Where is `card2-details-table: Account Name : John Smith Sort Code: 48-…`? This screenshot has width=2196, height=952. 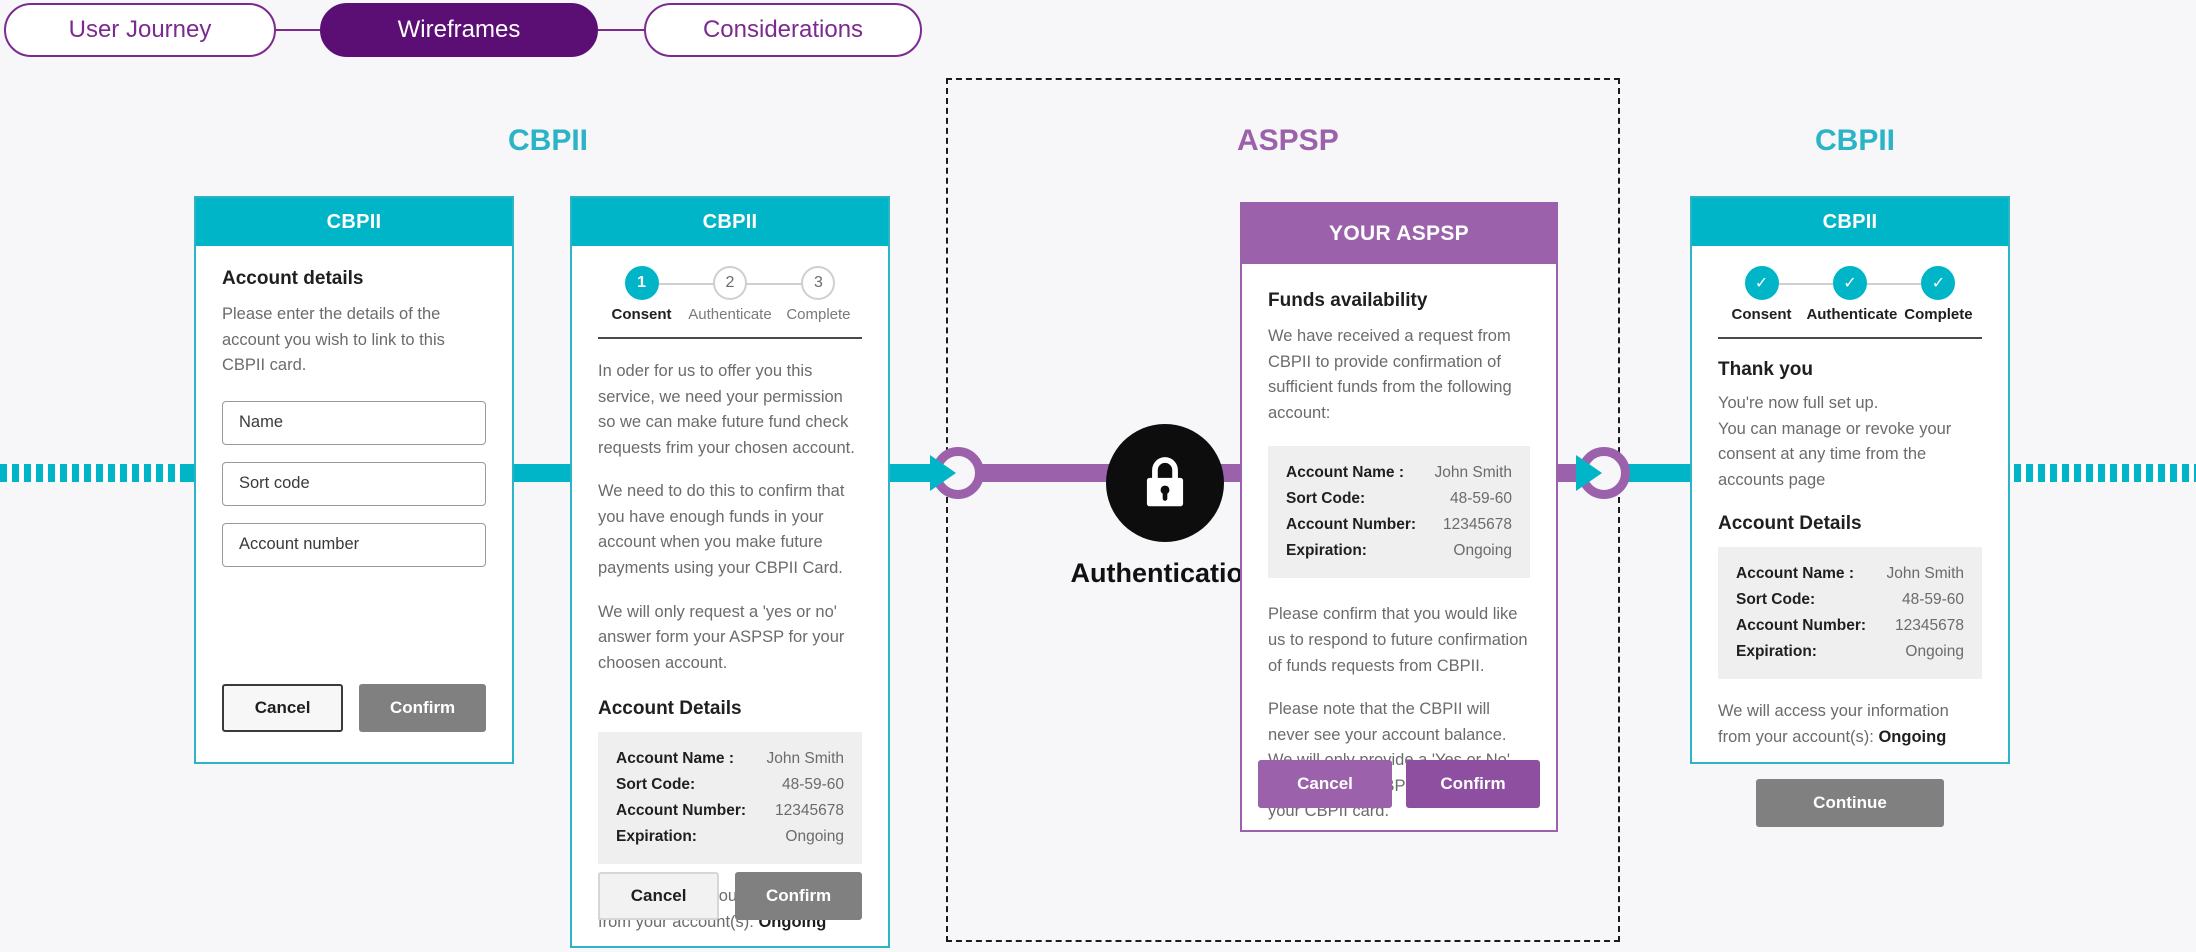 card2-details-table: Account Name : John Smith Sort Code: 48-… is located at coordinates (730, 798).